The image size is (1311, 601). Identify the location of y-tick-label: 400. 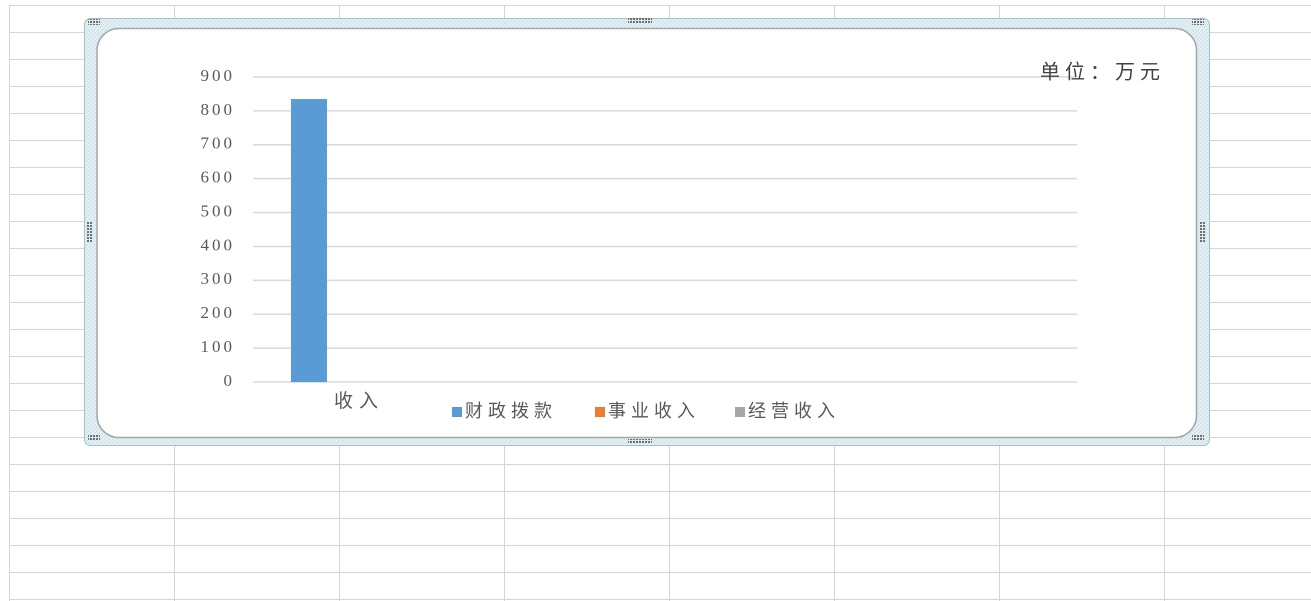
(218, 244).